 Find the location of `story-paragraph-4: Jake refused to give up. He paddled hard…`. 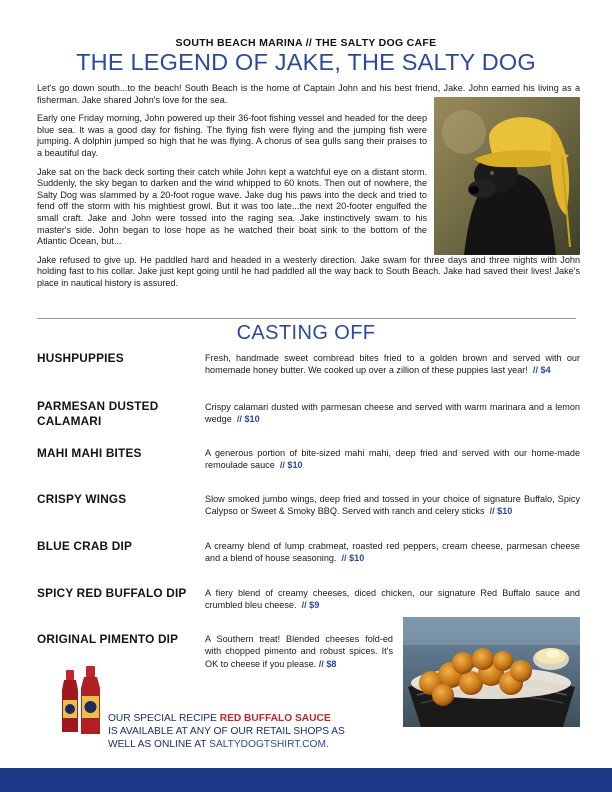

story-paragraph-4: Jake refused to give up. He paddled hard… is located at coordinates (308, 271).